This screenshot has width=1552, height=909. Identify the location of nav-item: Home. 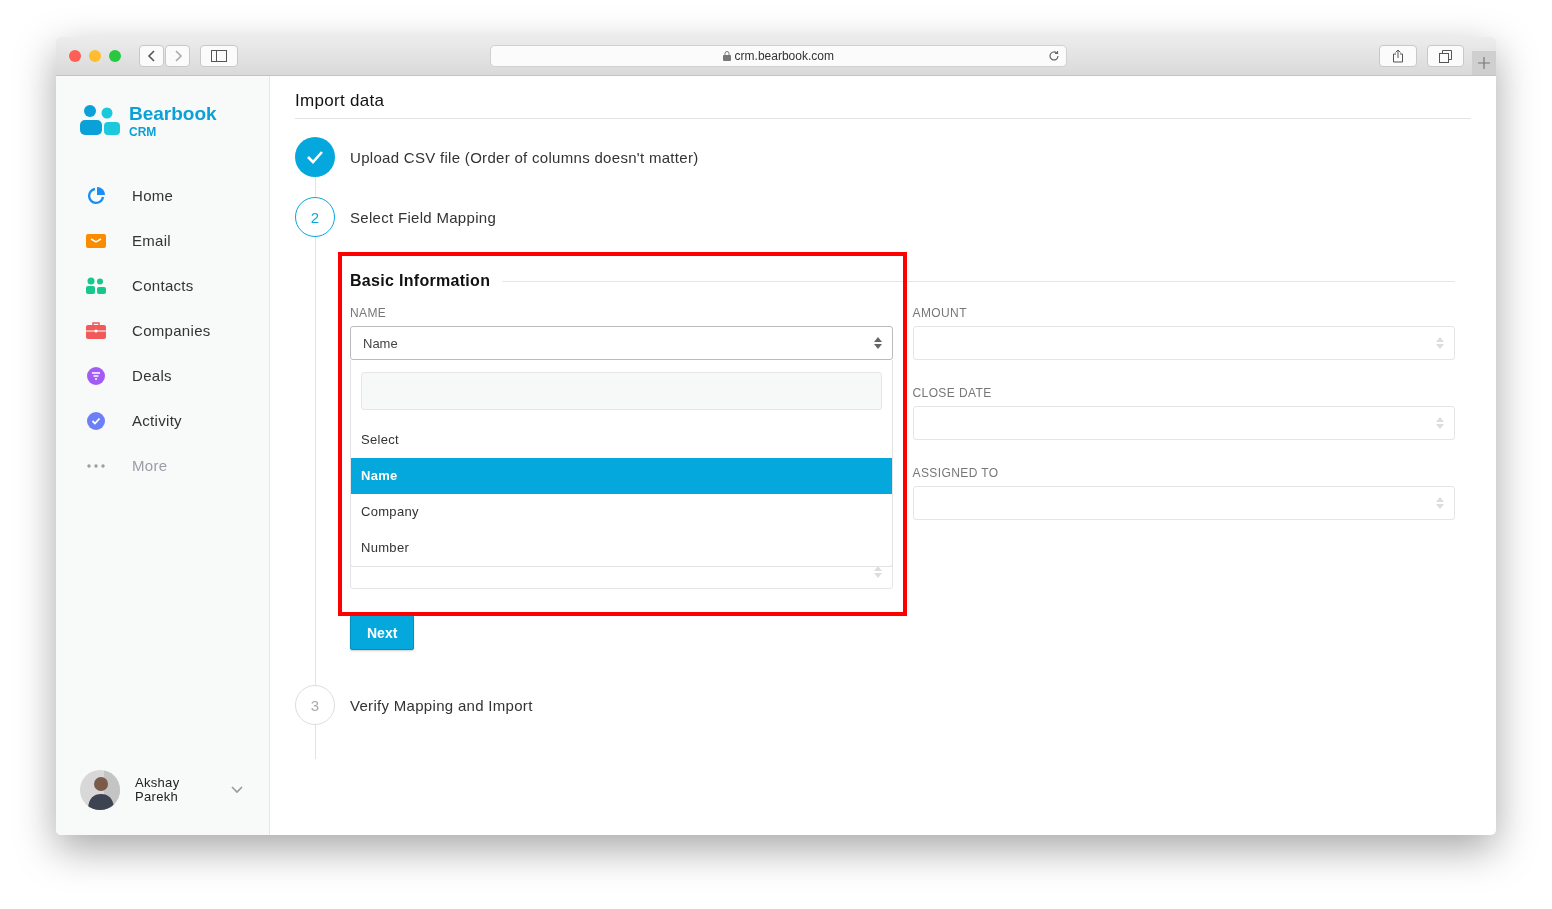
(174, 195).